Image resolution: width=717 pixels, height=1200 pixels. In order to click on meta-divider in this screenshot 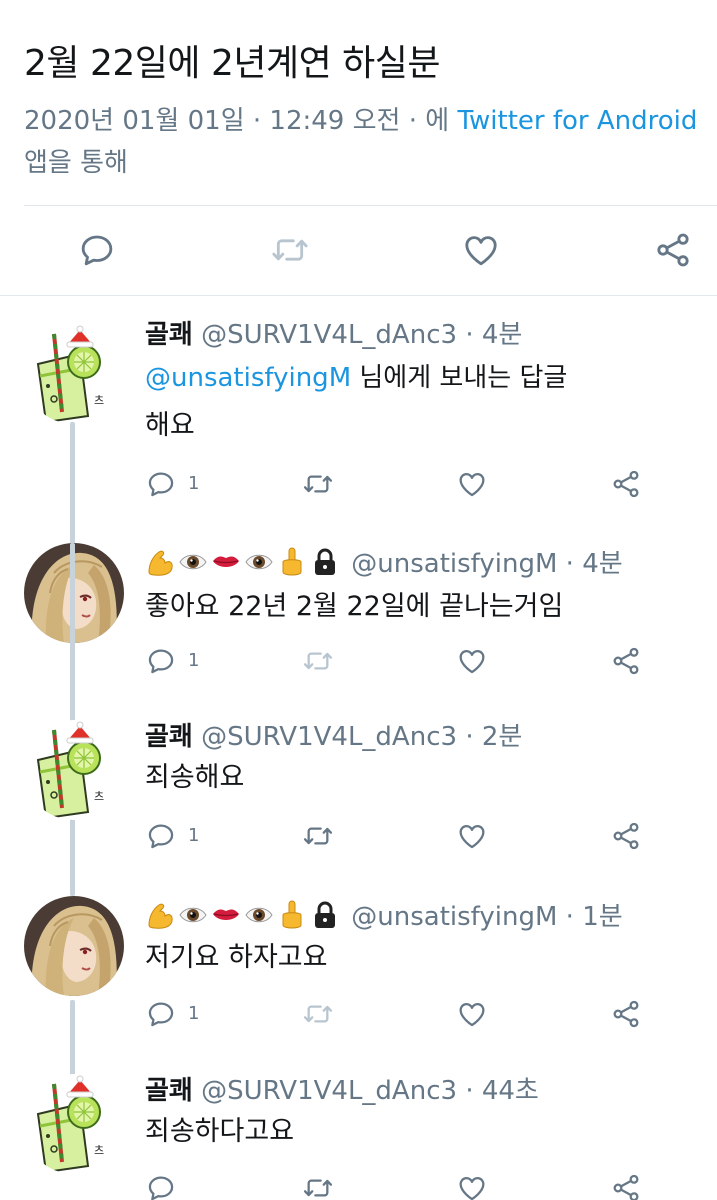, I will do `click(370, 205)`.